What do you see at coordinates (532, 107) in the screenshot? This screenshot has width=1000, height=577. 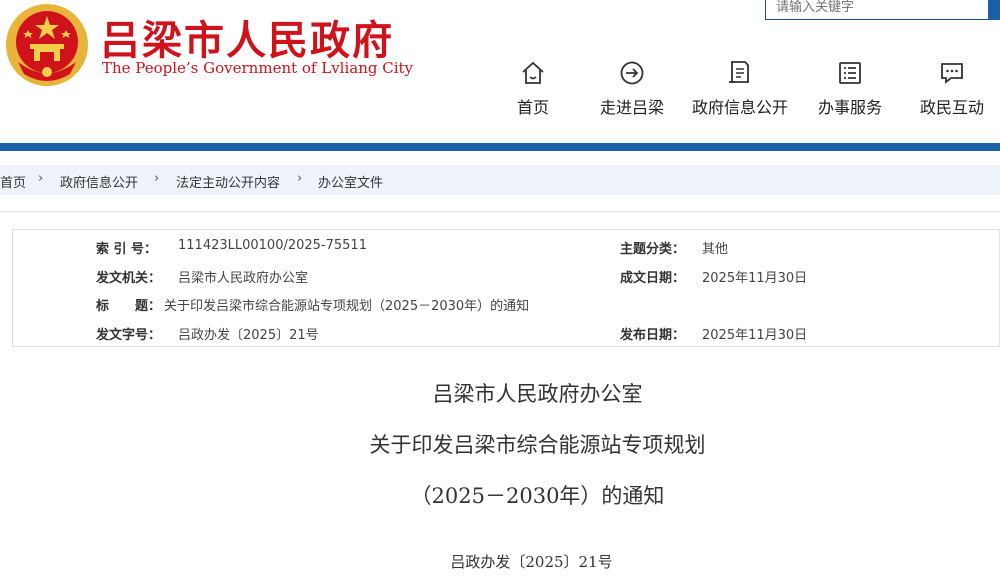 I see `nav-home-label: 首页` at bounding box center [532, 107].